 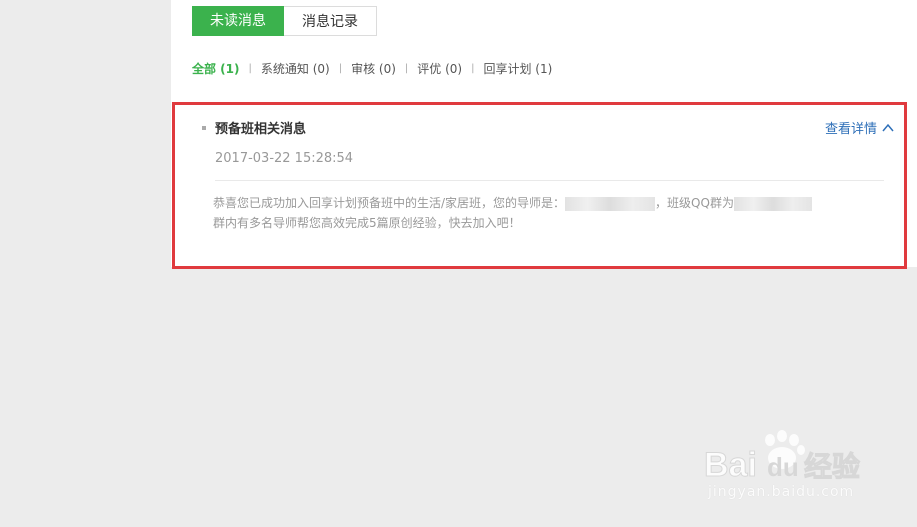 What do you see at coordinates (330, 21) in the screenshot?
I see `tab-message-history: 消息记录` at bounding box center [330, 21].